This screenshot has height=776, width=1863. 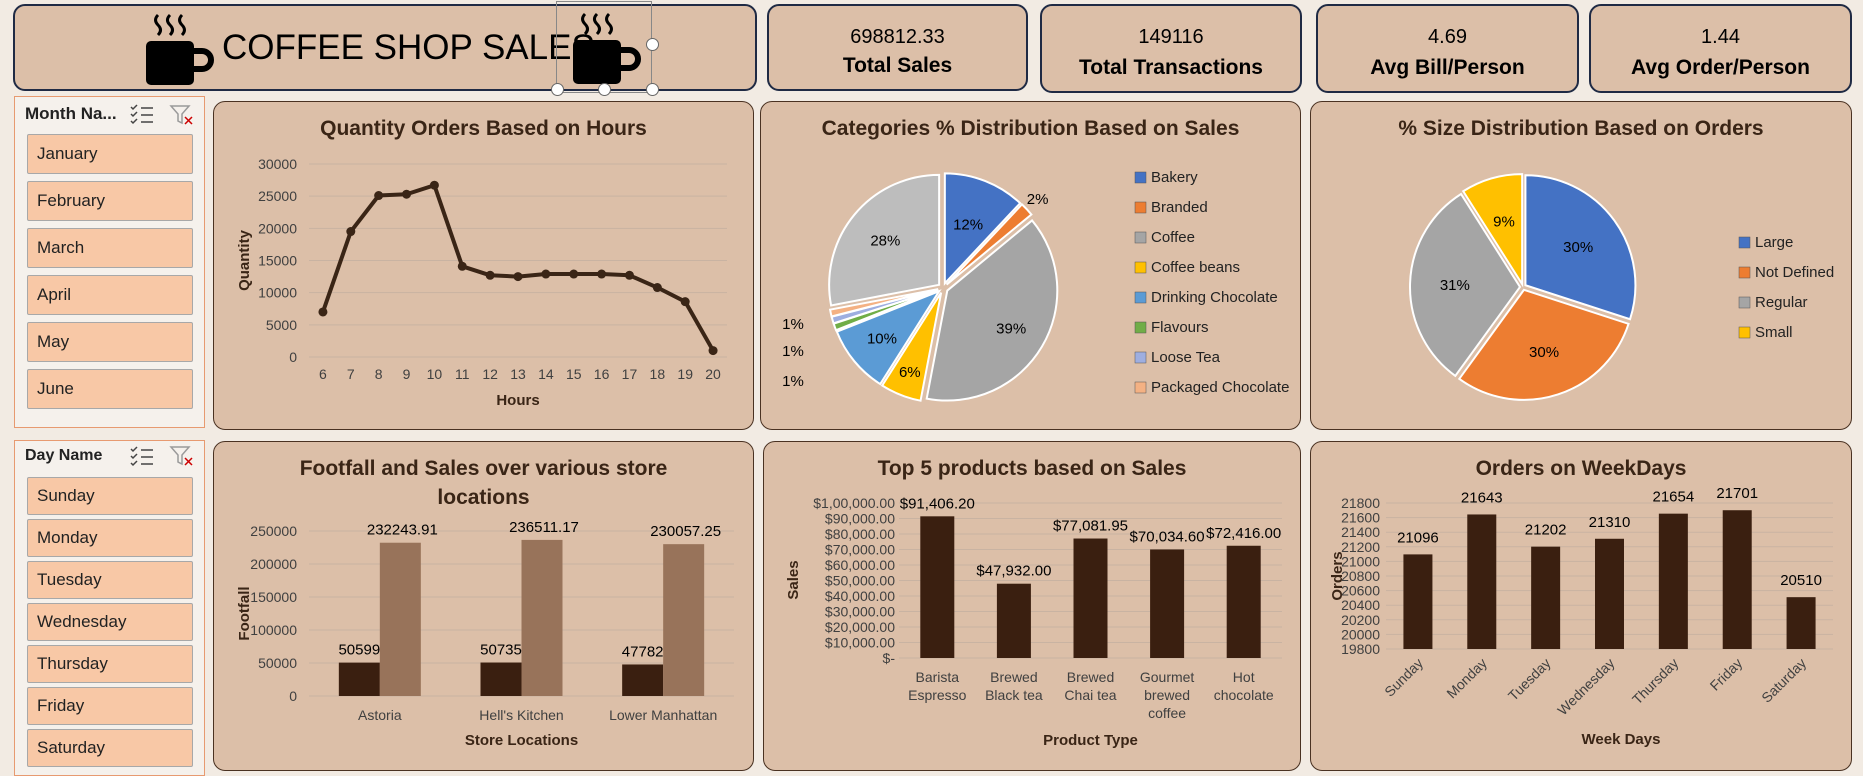 What do you see at coordinates (860, 550) in the screenshot?
I see `y-tick-label: $70,000.00` at bounding box center [860, 550].